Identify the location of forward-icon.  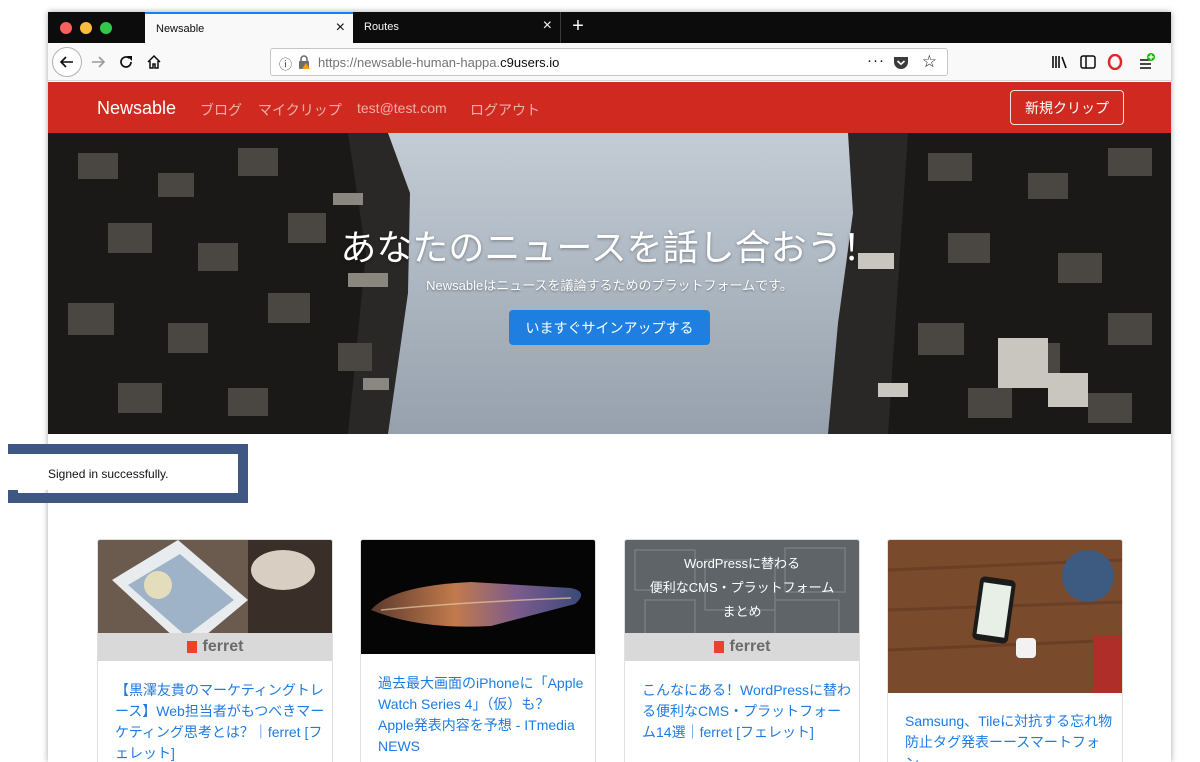
(98, 62).